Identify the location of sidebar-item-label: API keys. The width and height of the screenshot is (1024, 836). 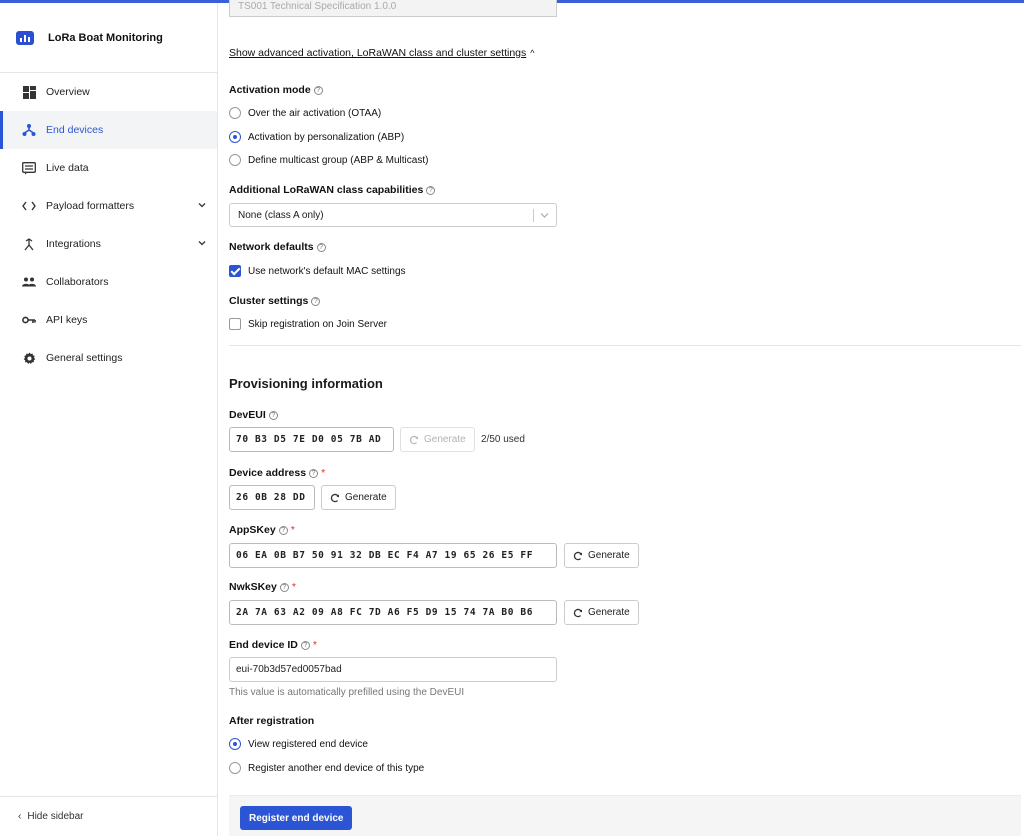
(67, 320).